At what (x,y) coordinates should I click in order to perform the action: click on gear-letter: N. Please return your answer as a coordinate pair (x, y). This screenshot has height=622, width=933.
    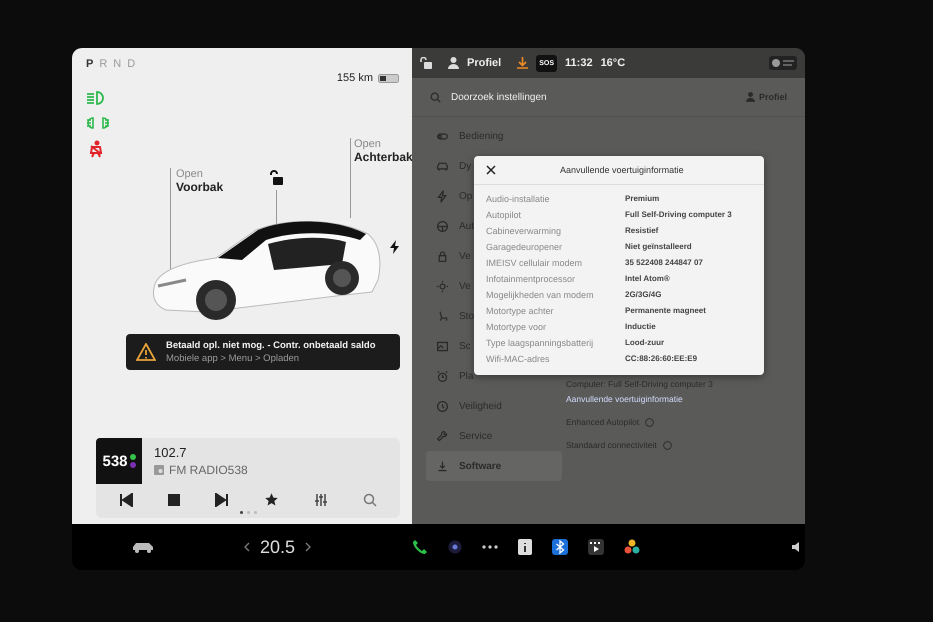
    Looking at the image, I should click on (117, 64).